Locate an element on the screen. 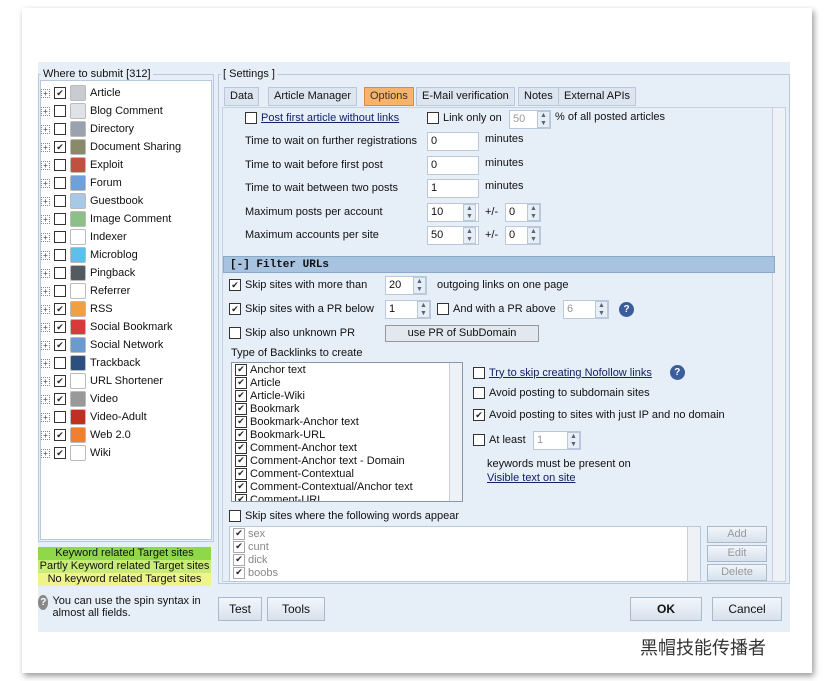  cancel-button: Cancel is located at coordinates (747, 609).